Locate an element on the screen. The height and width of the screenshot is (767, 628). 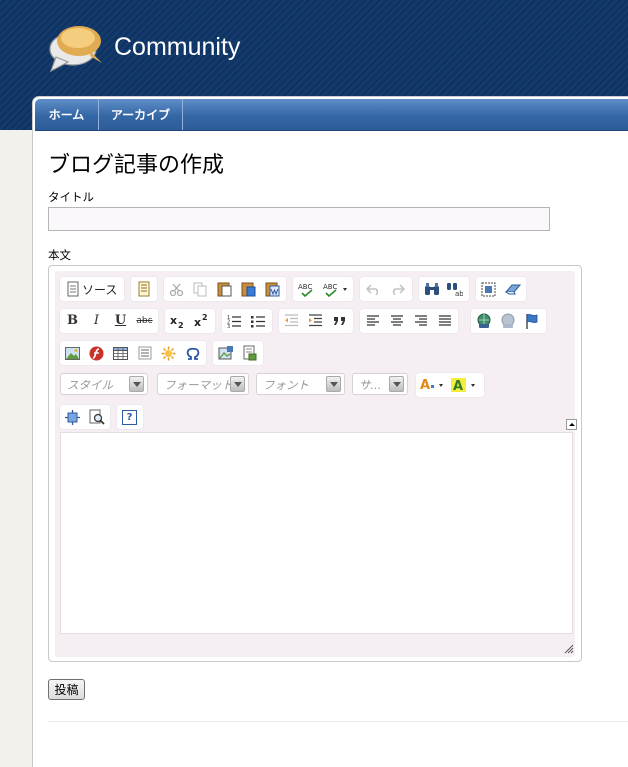
source-button is located at coordinates (72, 289).